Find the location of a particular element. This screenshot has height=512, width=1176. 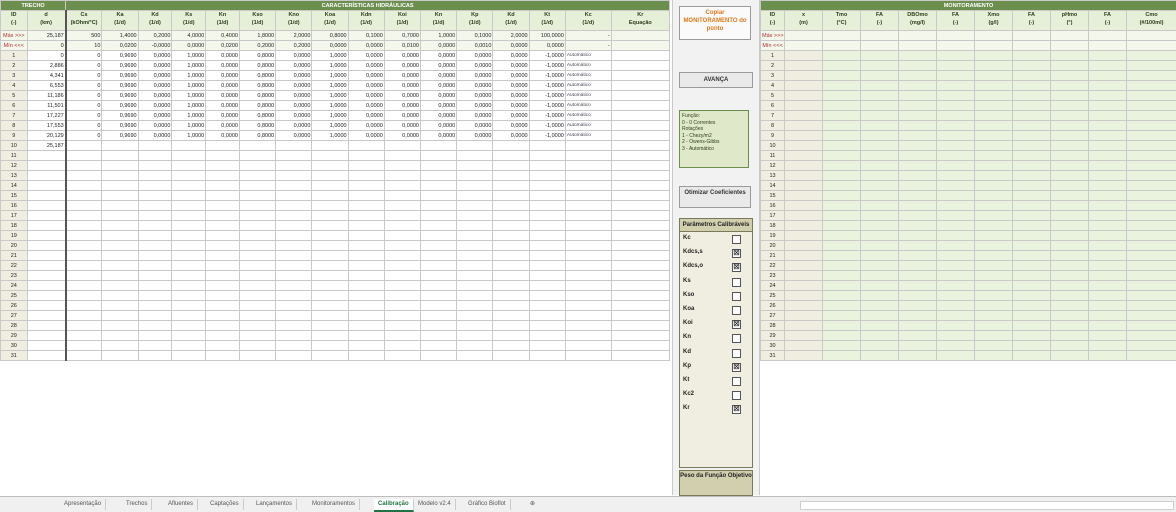

cell: 24 is located at coordinates (773, 286).